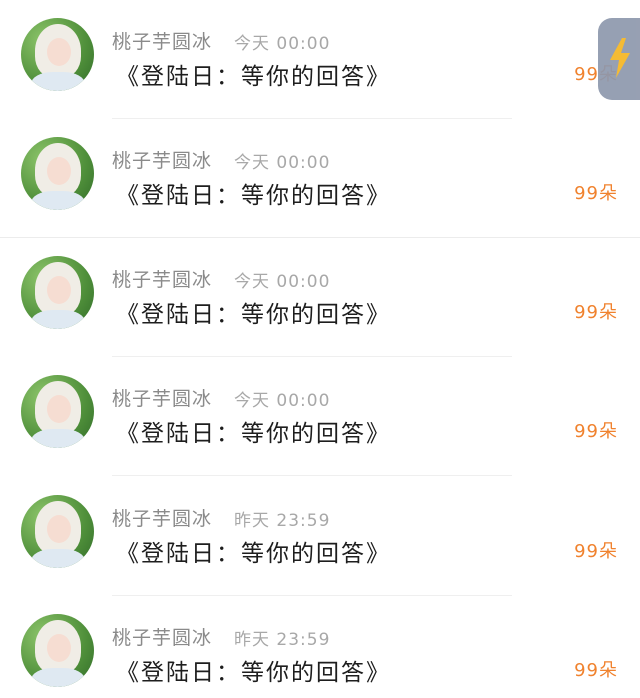 Image resolution: width=640 pixels, height=698 pixels. What do you see at coordinates (312, 475) in the screenshot?
I see `divider` at bounding box center [312, 475].